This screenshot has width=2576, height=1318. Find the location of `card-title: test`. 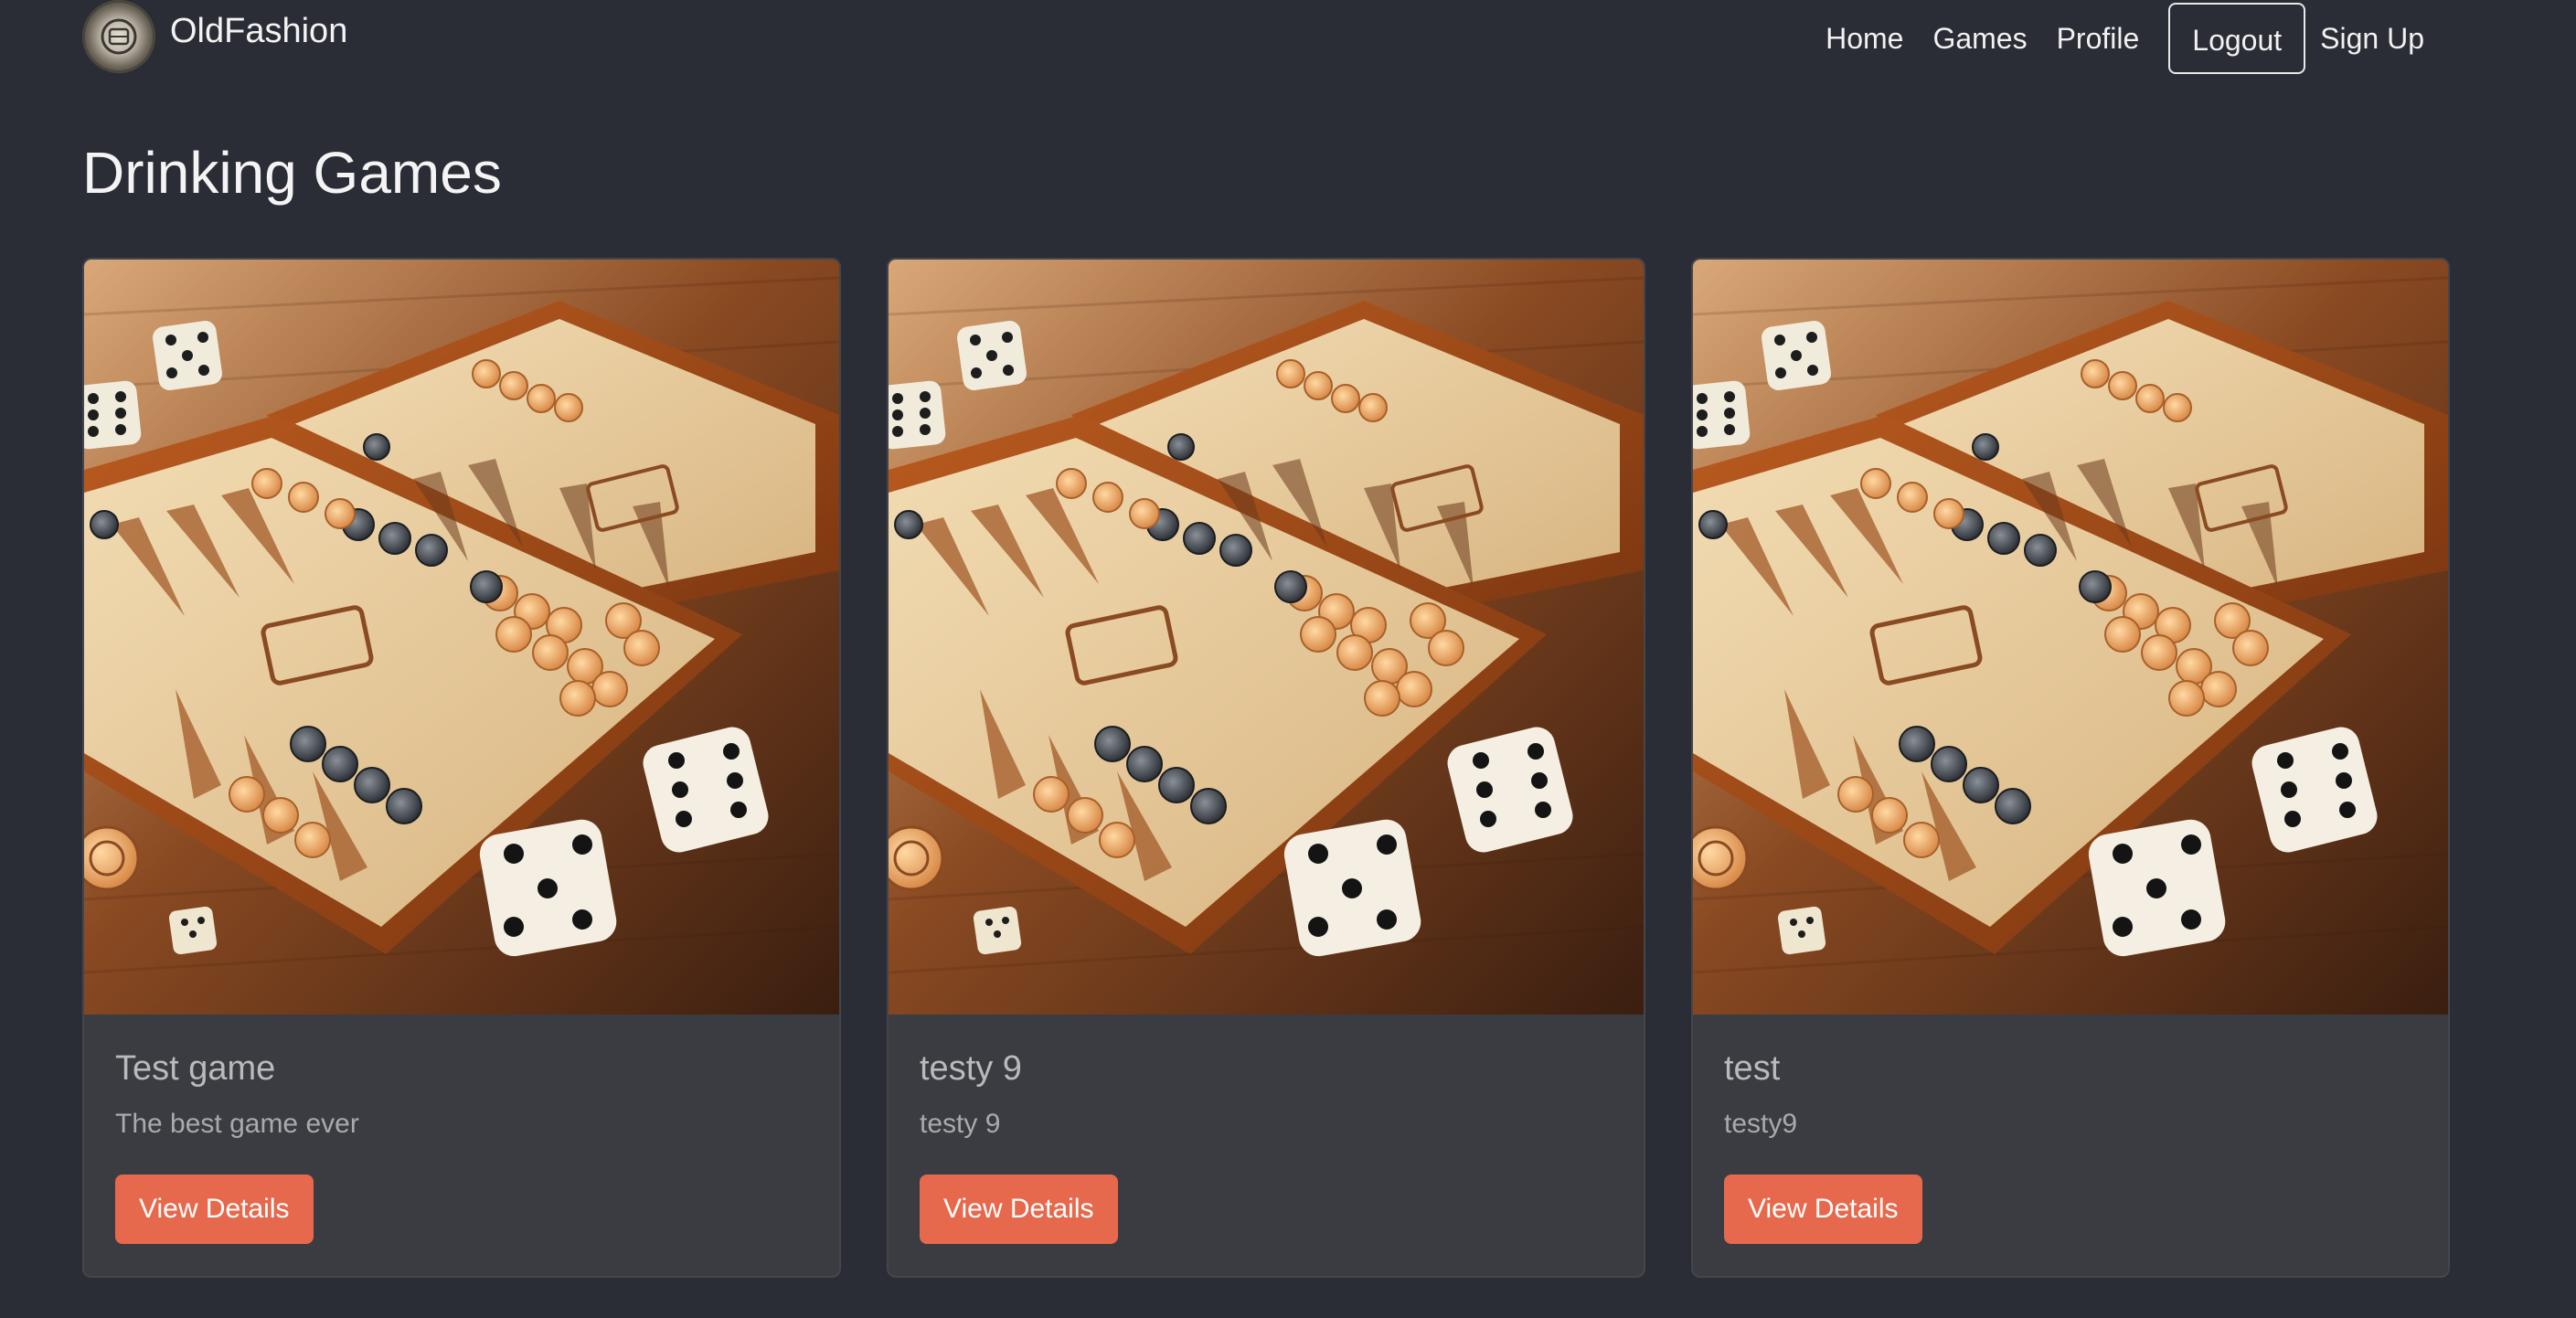

card-title: test is located at coordinates (1753, 1068).